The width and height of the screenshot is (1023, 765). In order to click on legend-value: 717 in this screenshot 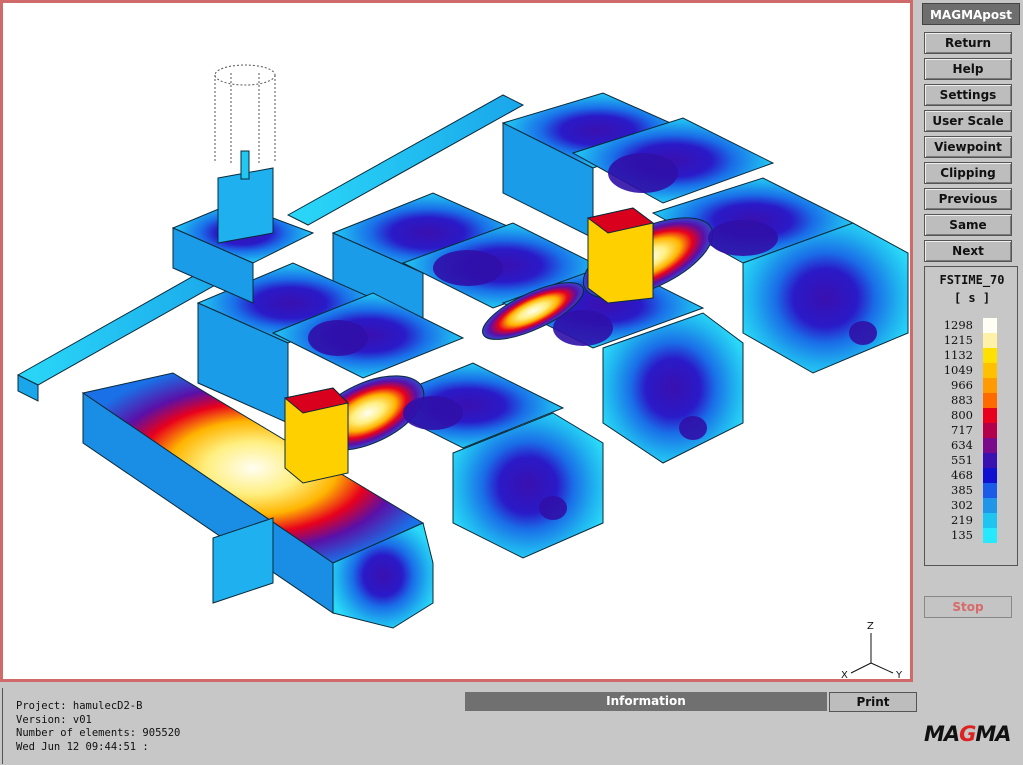, I will do `click(962, 430)`.